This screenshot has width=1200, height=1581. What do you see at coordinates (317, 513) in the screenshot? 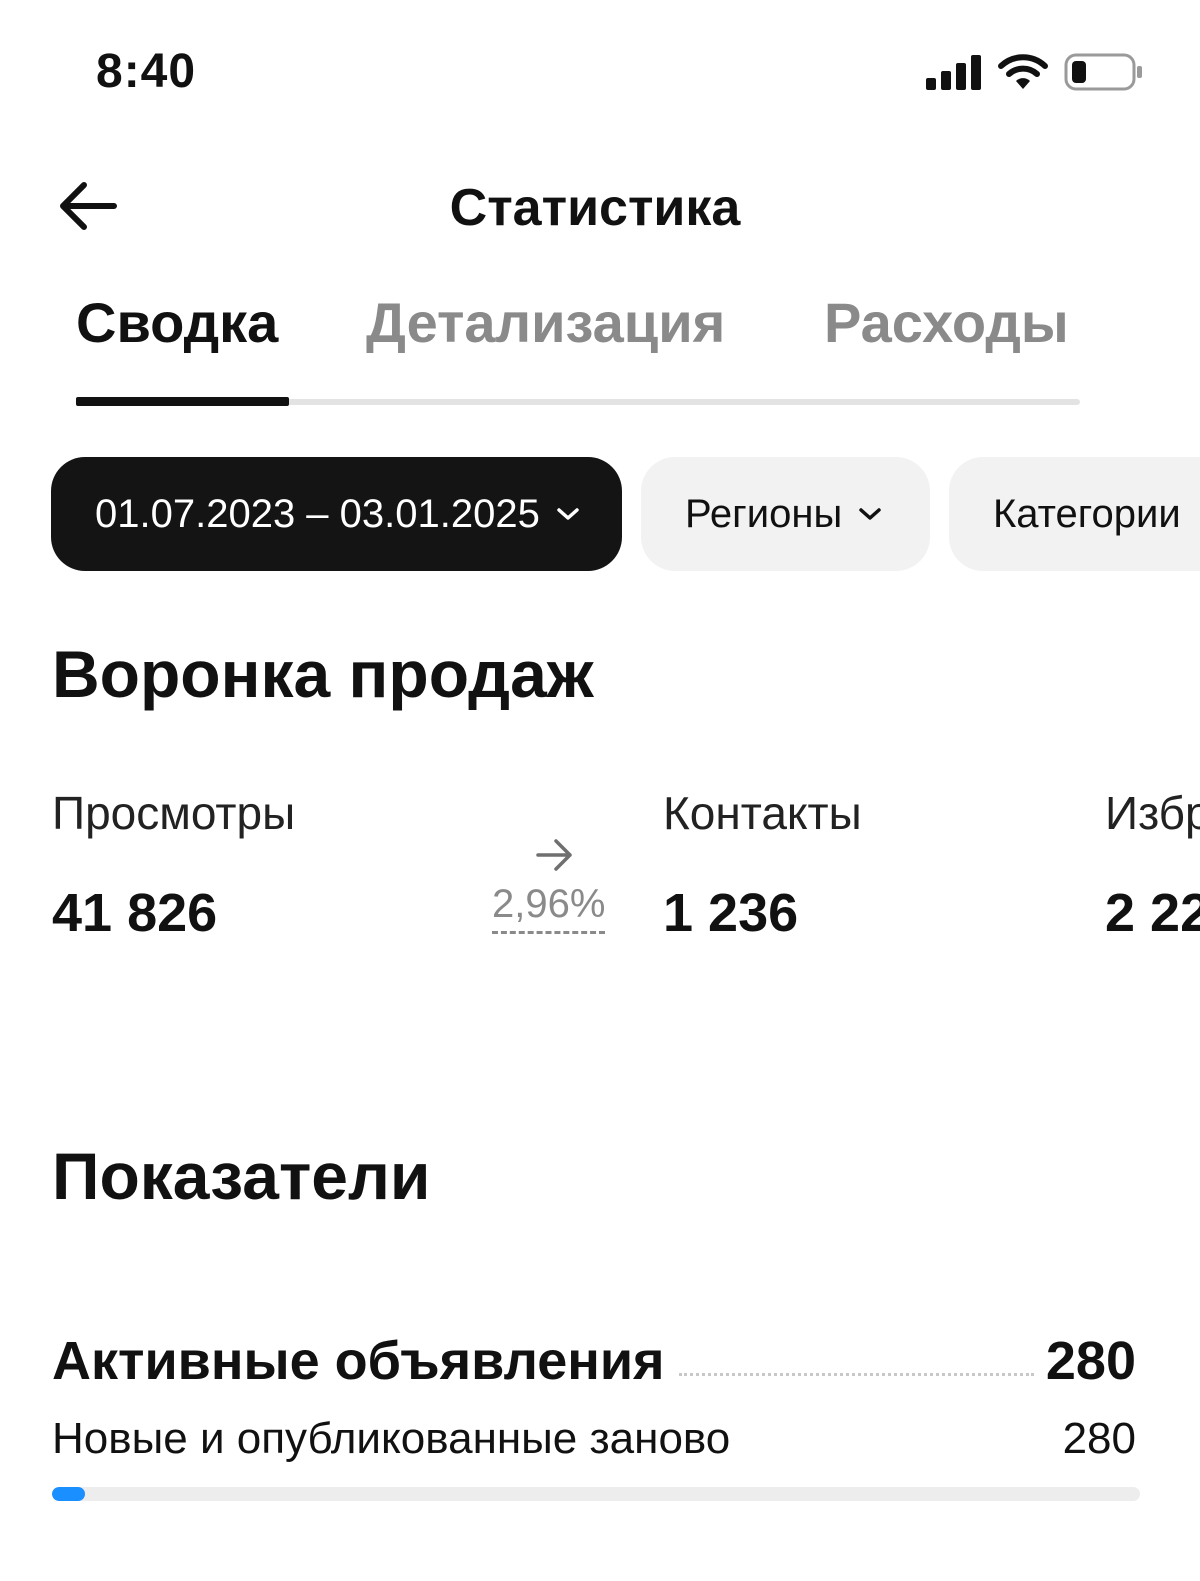
I see `date-range-label: 01.07.2023 – 03.01.2025` at bounding box center [317, 513].